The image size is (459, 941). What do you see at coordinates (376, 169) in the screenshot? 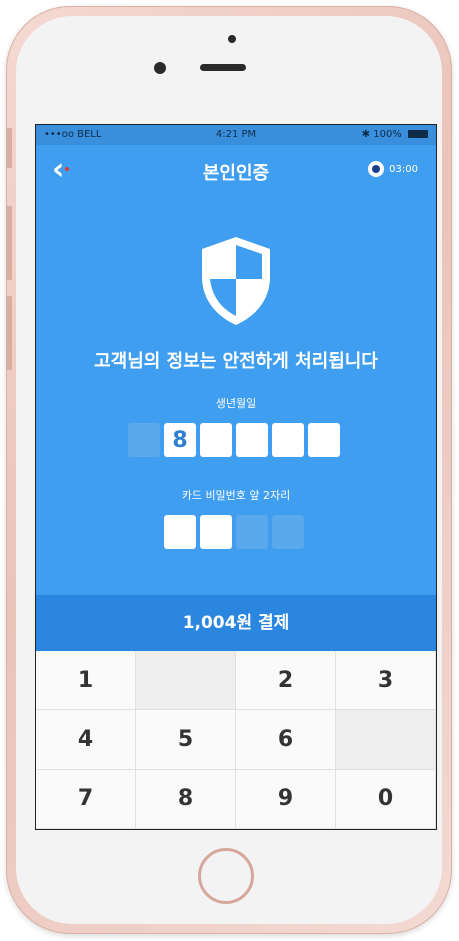
I see `timer-icon` at bounding box center [376, 169].